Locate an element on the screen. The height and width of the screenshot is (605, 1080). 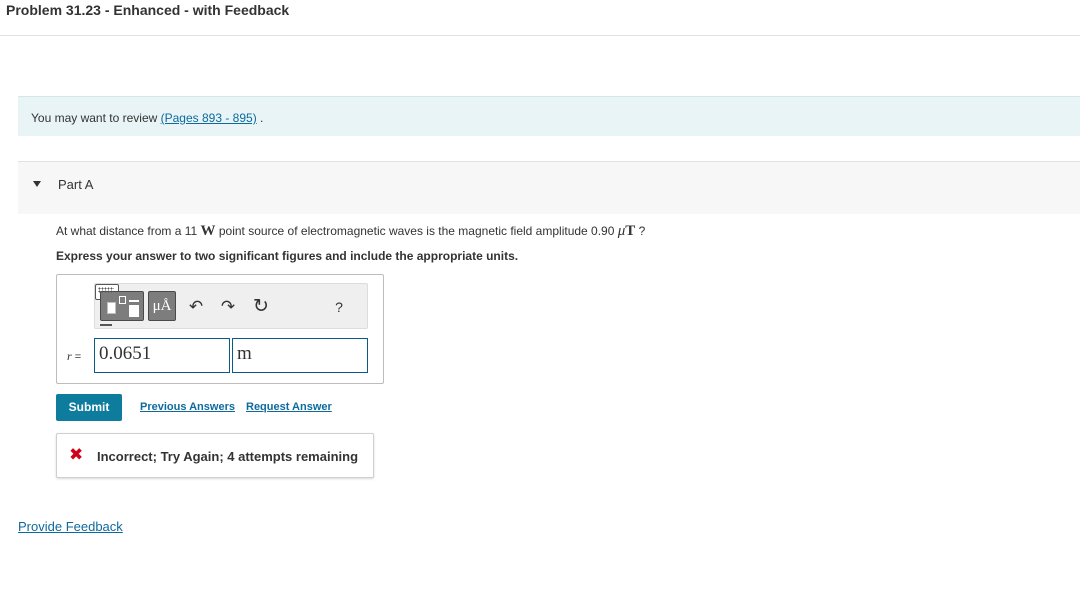
reset-icon: ↻ is located at coordinates (261, 307).